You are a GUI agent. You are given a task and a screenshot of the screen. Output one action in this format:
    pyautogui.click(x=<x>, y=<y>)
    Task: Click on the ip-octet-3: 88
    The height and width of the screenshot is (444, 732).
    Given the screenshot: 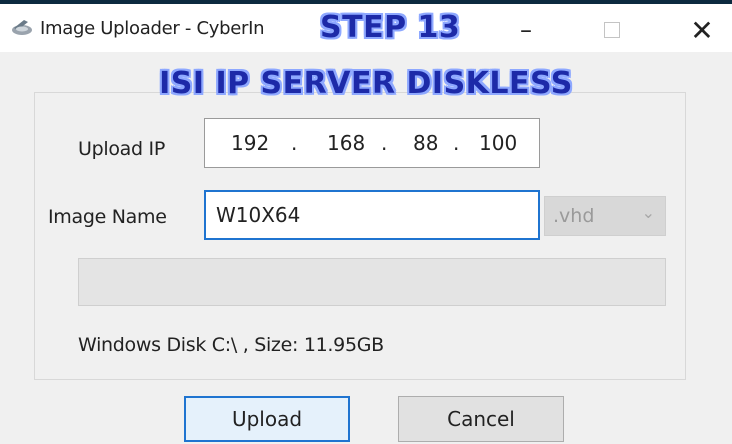 What is the action you would take?
    pyautogui.click(x=425, y=143)
    